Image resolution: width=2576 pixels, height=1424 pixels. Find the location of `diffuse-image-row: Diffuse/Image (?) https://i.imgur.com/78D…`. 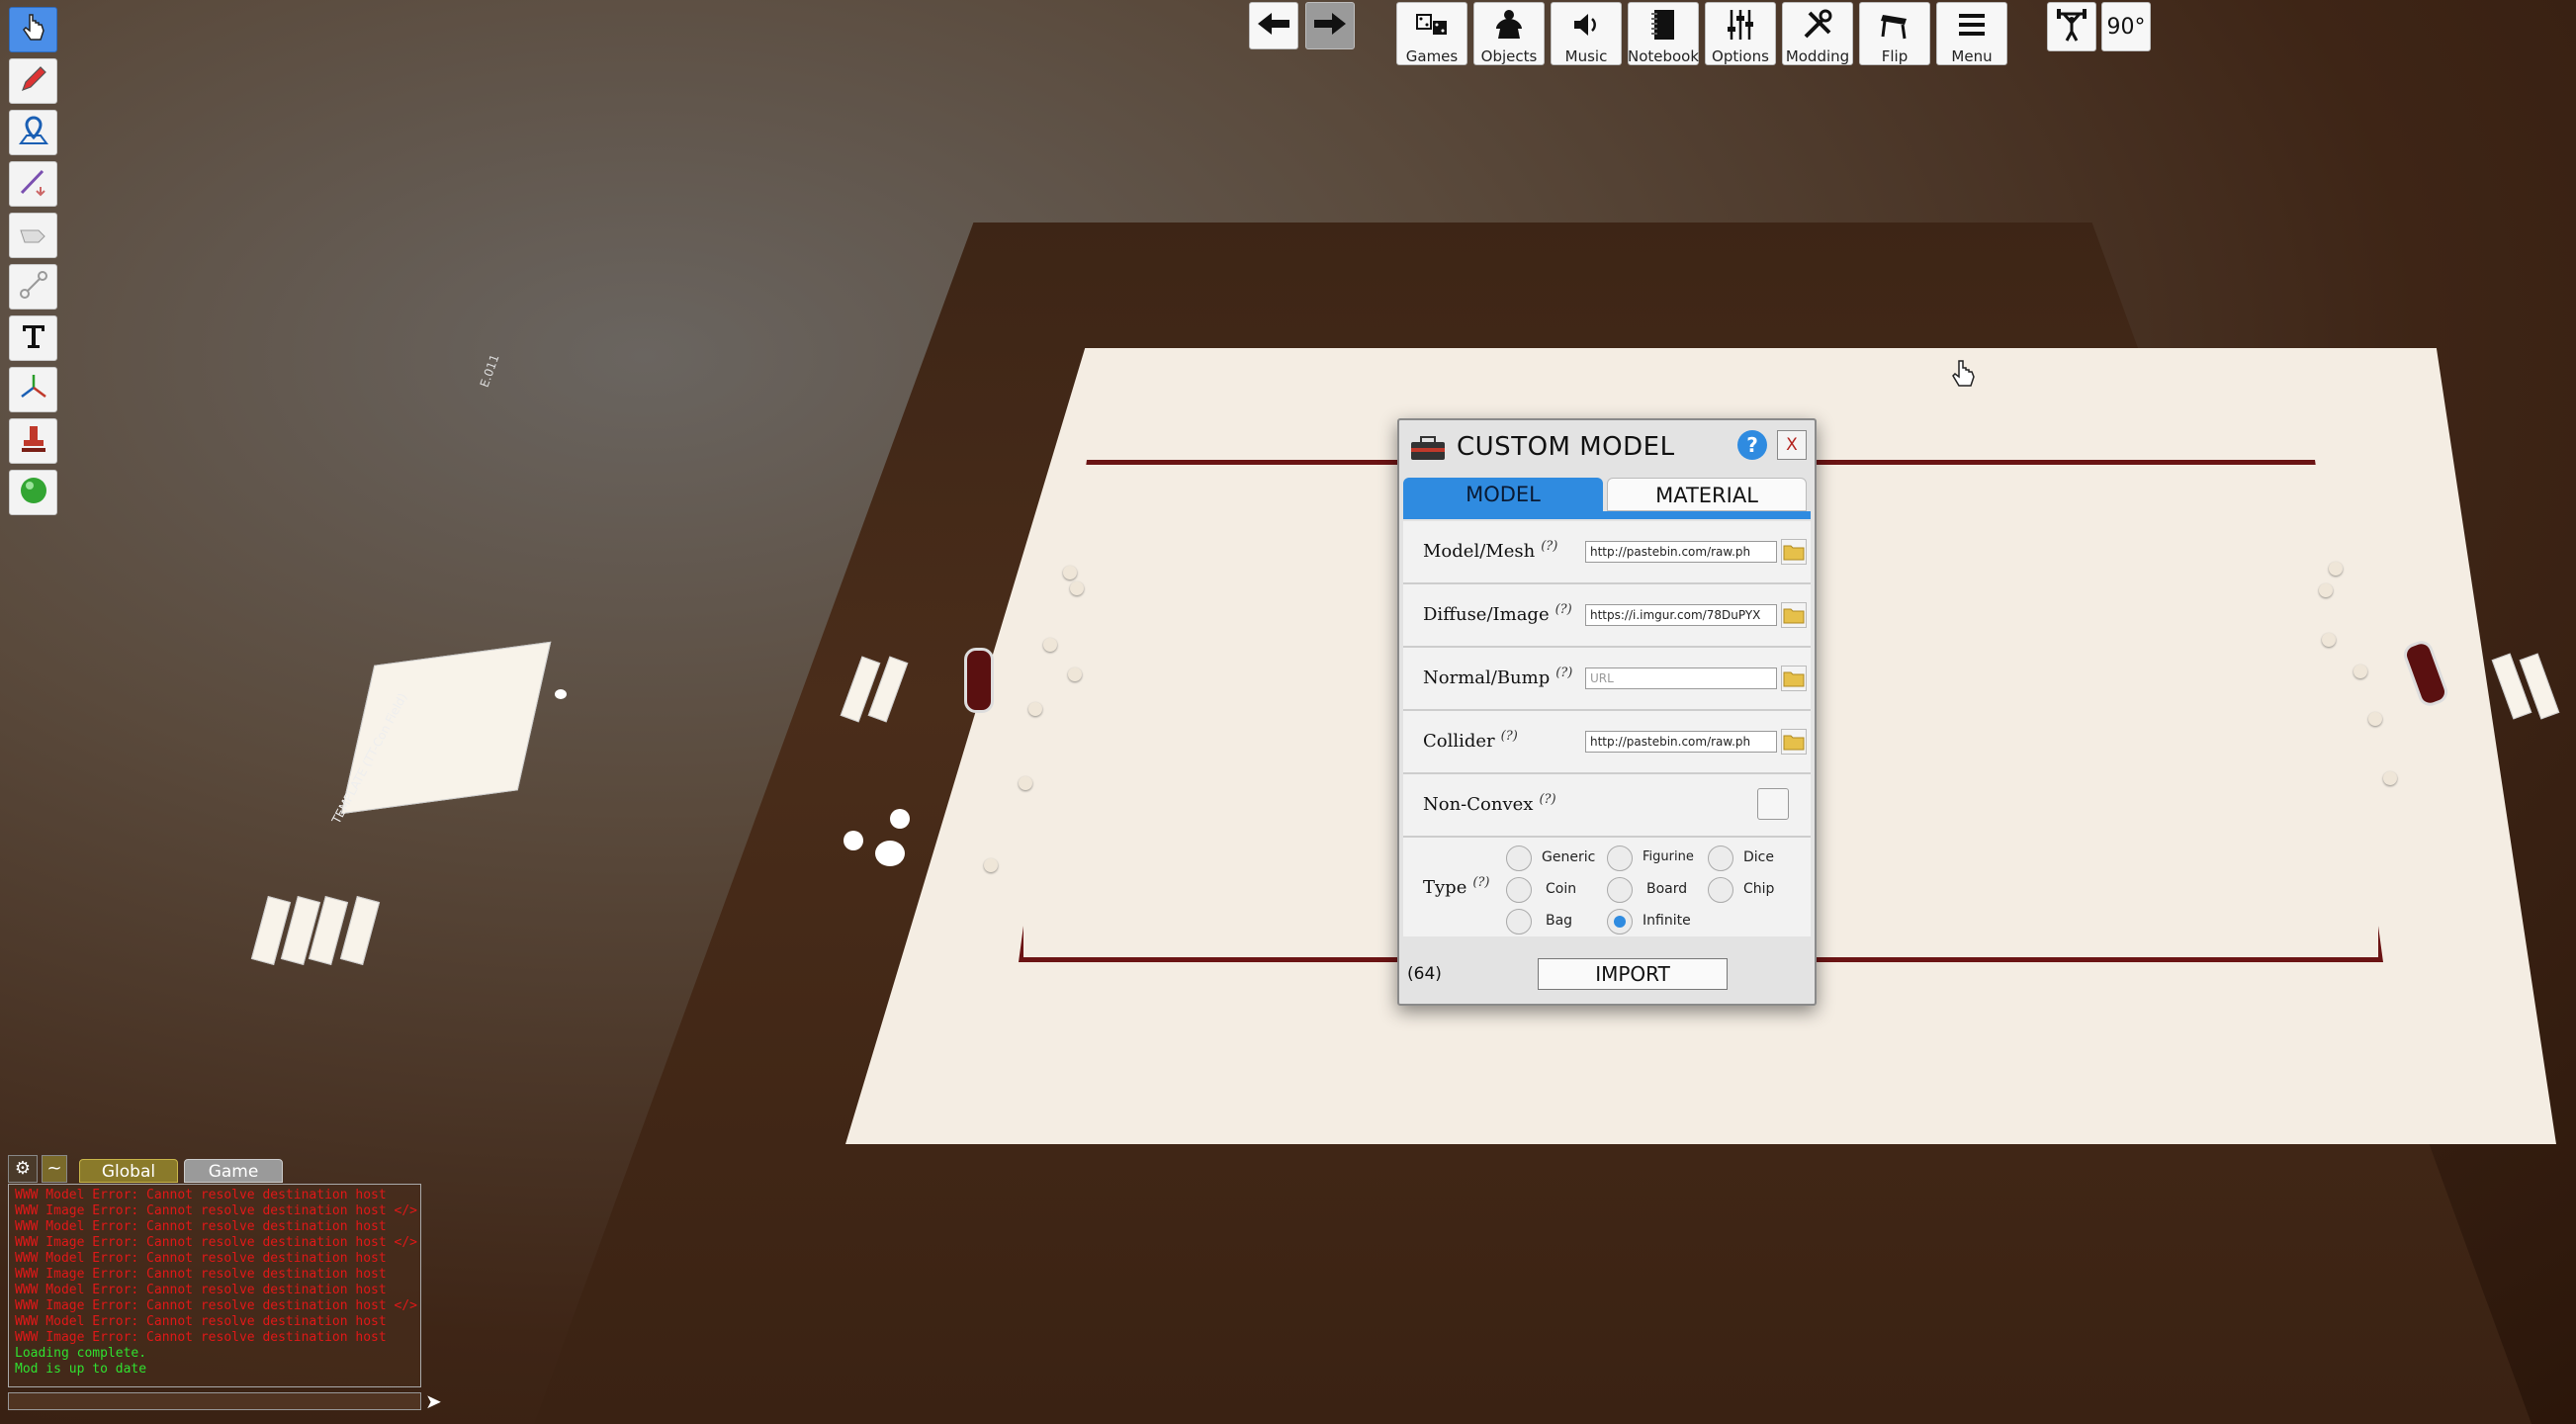

diffuse-image-row: Diffuse/Image (?) https://i.imgur.com/78D… is located at coordinates (1607, 616).